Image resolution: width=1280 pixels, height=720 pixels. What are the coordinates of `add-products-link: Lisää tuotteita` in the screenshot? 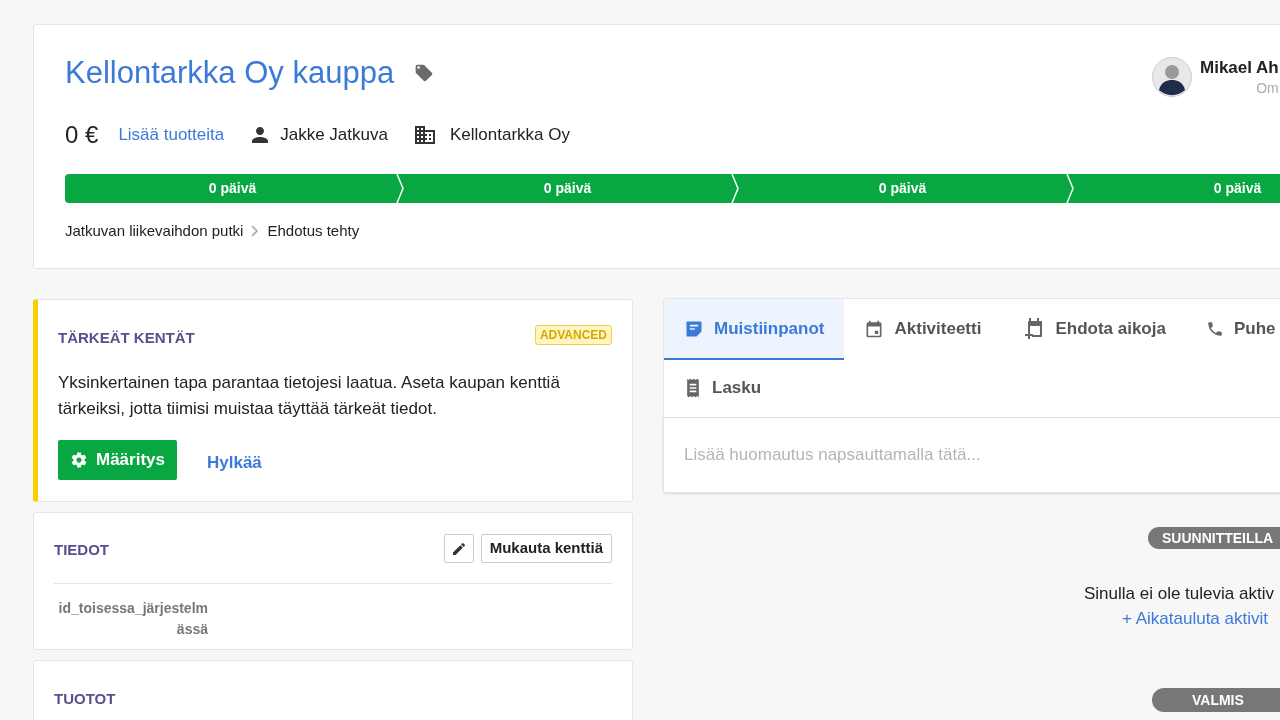 It's located at (171, 135).